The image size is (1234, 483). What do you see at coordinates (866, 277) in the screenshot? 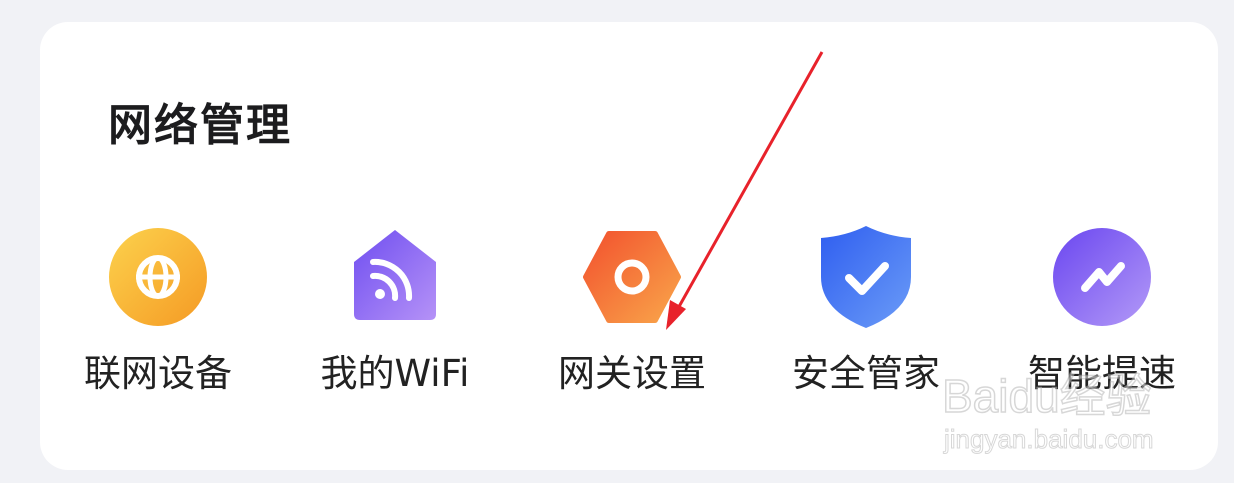
I see `shield-check-icon` at bounding box center [866, 277].